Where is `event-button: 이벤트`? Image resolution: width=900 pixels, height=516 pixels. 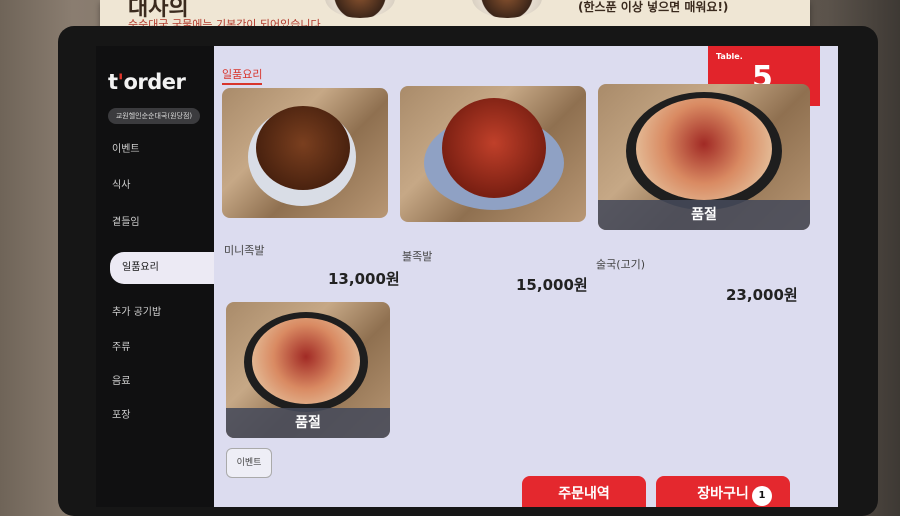 event-button: 이벤트 is located at coordinates (249, 463).